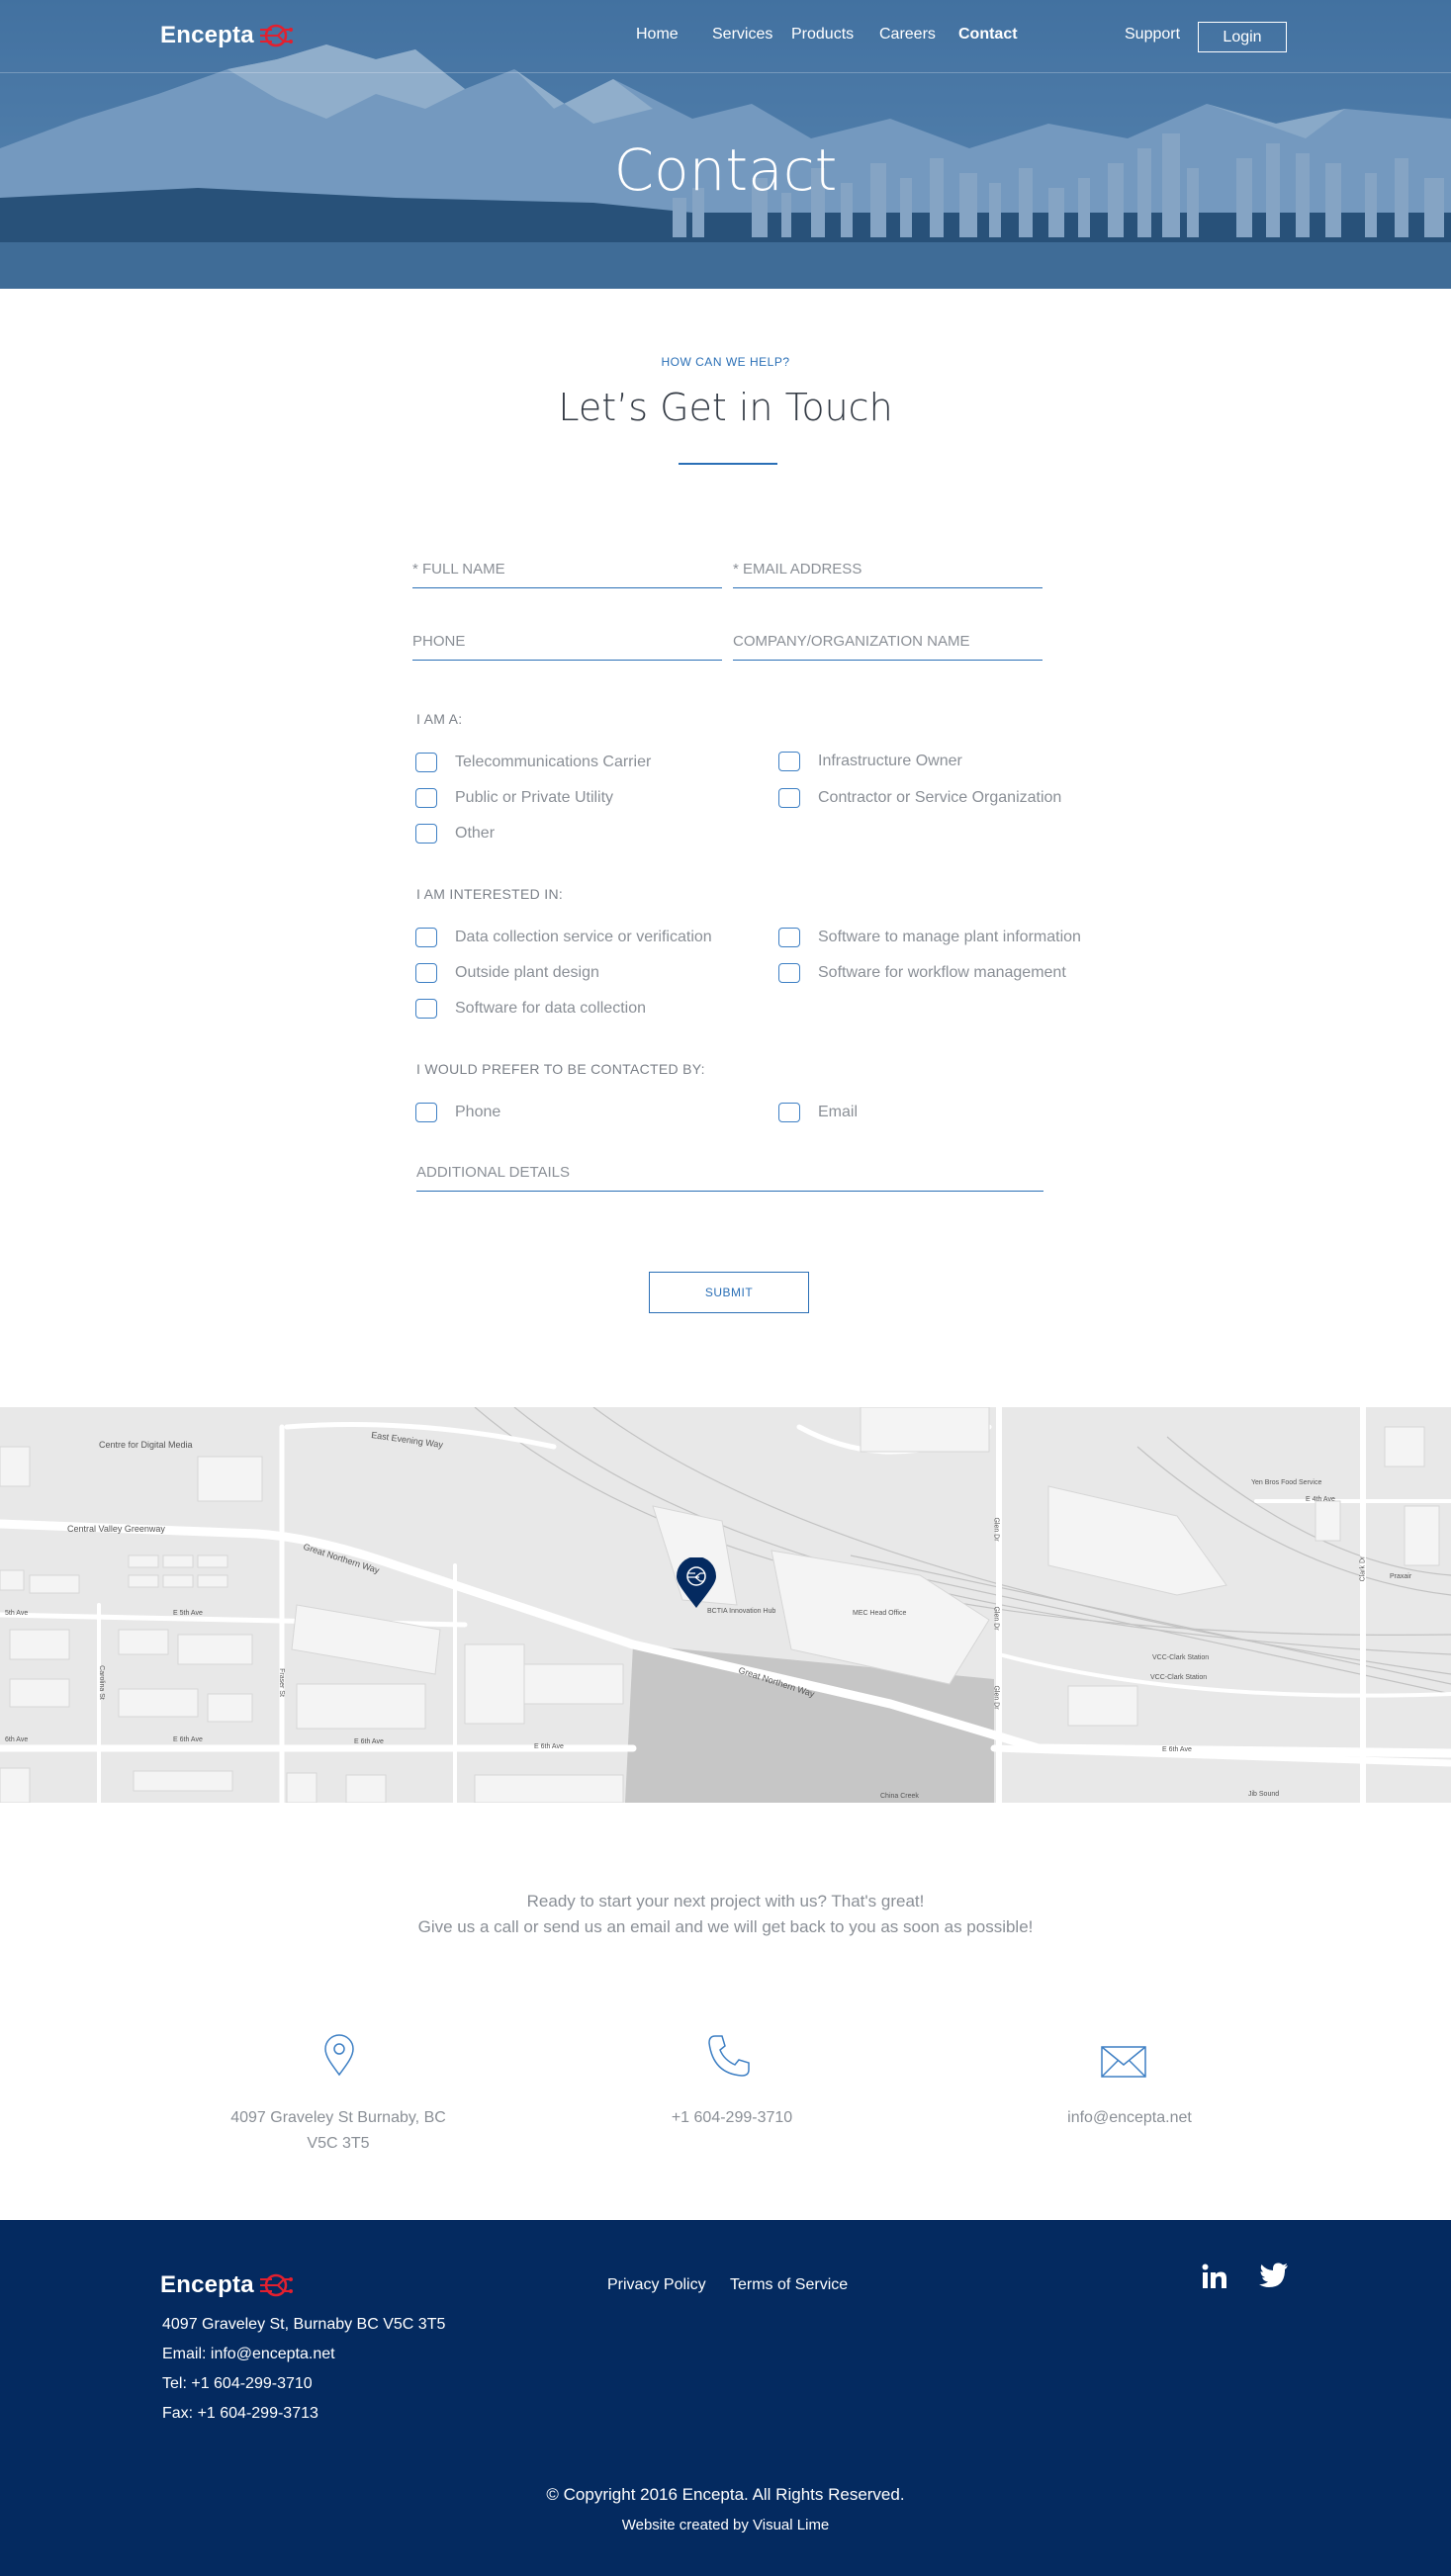 This screenshot has width=1451, height=2576. What do you see at coordinates (729, 1177) in the screenshot?
I see `additional-details-field: ADDITIONAL DETAILS` at bounding box center [729, 1177].